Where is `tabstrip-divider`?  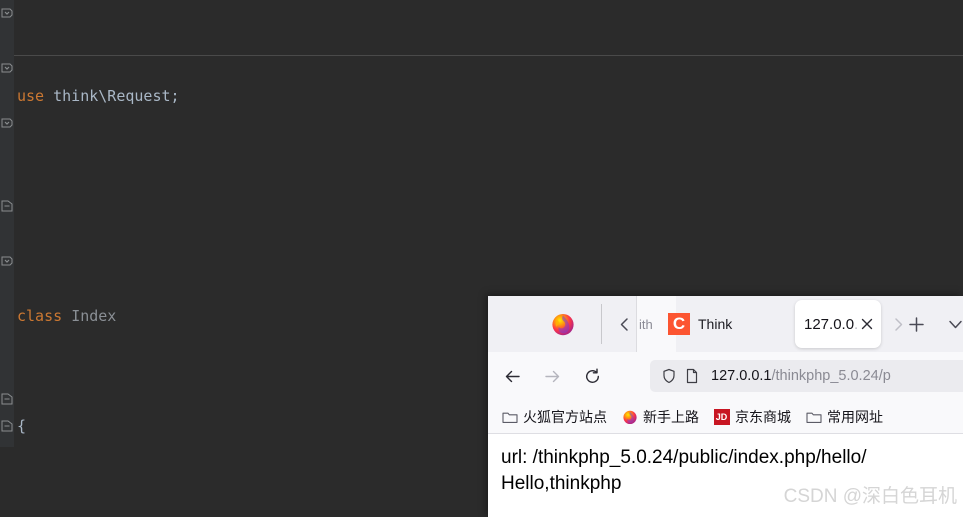 tabstrip-divider is located at coordinates (601, 324).